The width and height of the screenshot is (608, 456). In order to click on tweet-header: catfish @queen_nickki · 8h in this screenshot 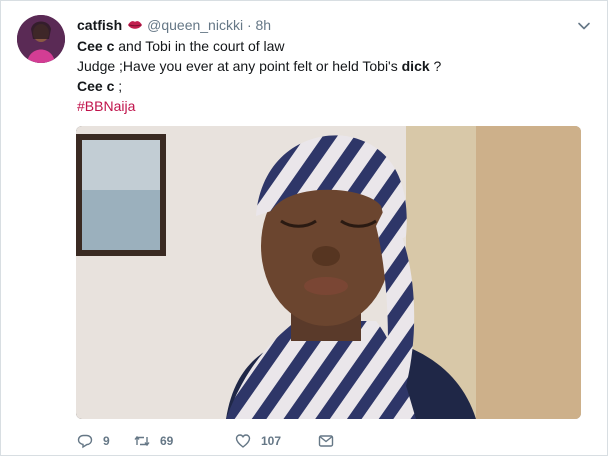, I will do `click(322, 25)`.